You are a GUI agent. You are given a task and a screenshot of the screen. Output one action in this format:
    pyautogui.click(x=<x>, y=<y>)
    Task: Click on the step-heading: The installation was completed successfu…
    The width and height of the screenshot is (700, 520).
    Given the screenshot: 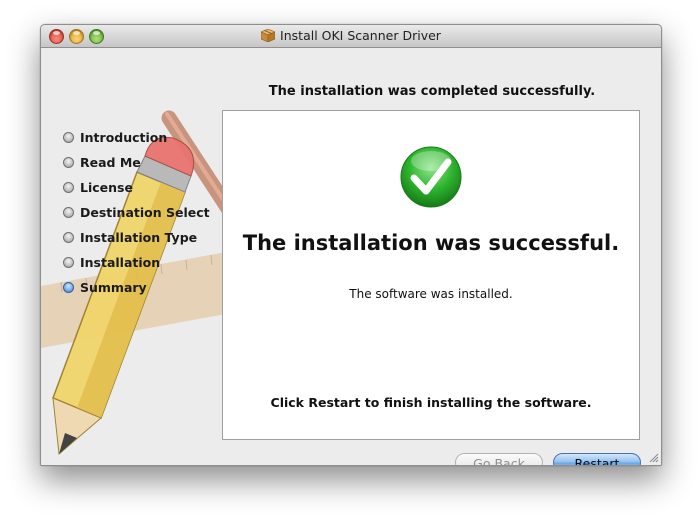 What is the action you would take?
    pyautogui.click(x=432, y=91)
    